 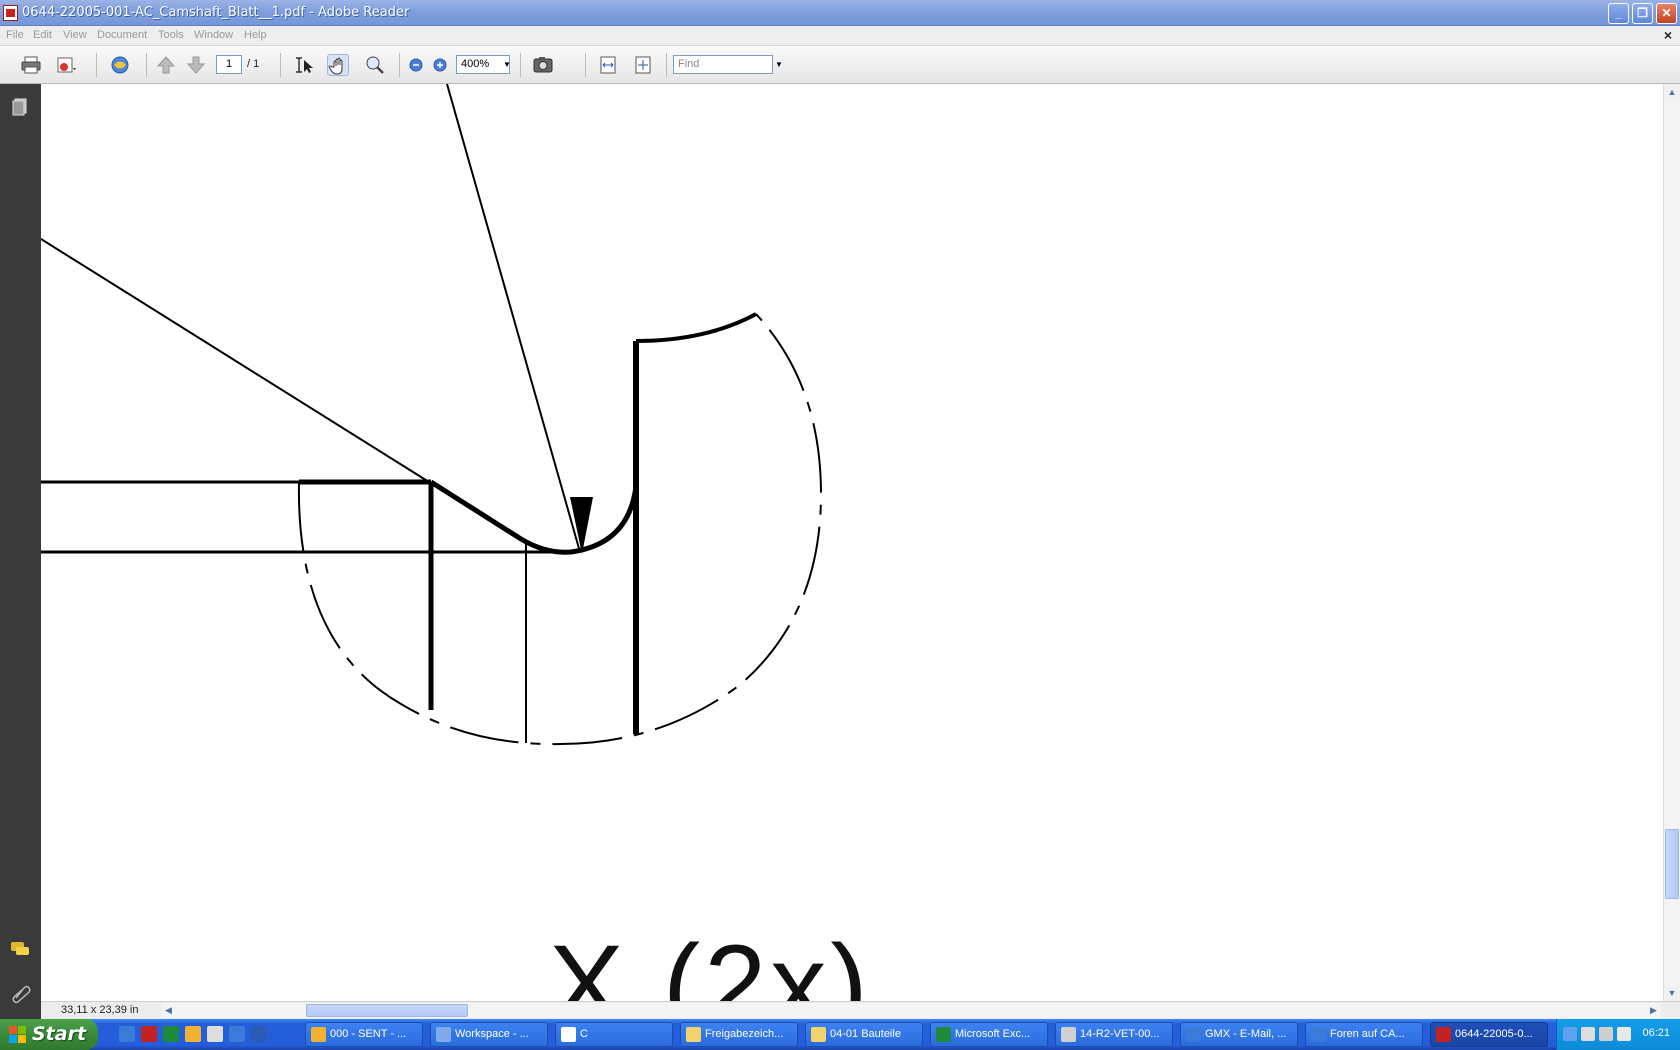 What do you see at coordinates (864, 1034) in the screenshot?
I see `task-bauteile: 04-01 Bauteile` at bounding box center [864, 1034].